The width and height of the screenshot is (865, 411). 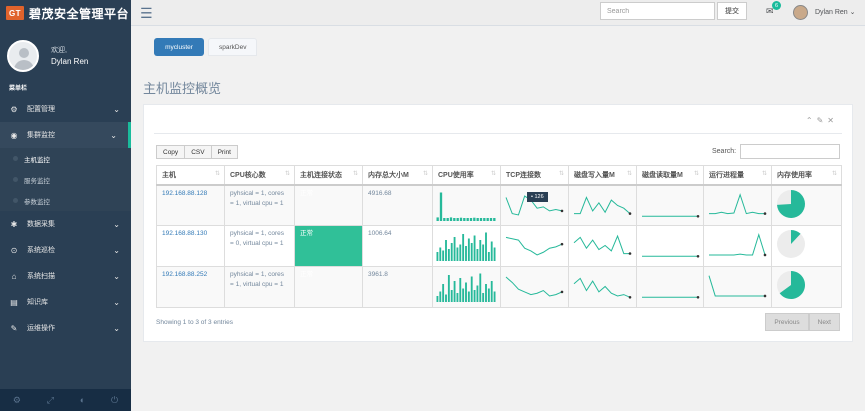 I want to click on table-search-input, so click(x=790, y=151).